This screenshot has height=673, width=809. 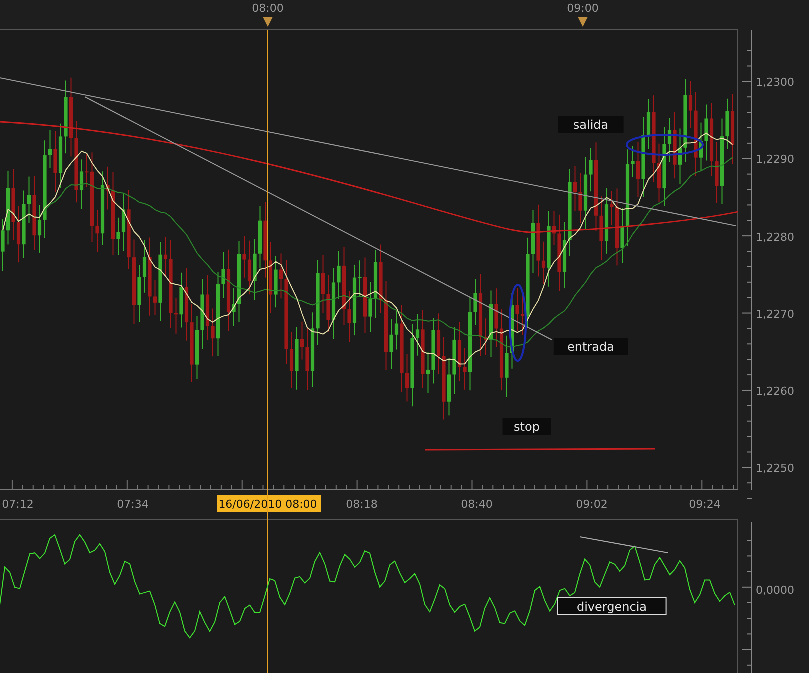 What do you see at coordinates (18, 504) in the screenshot?
I see `time-label: 07:12` at bounding box center [18, 504].